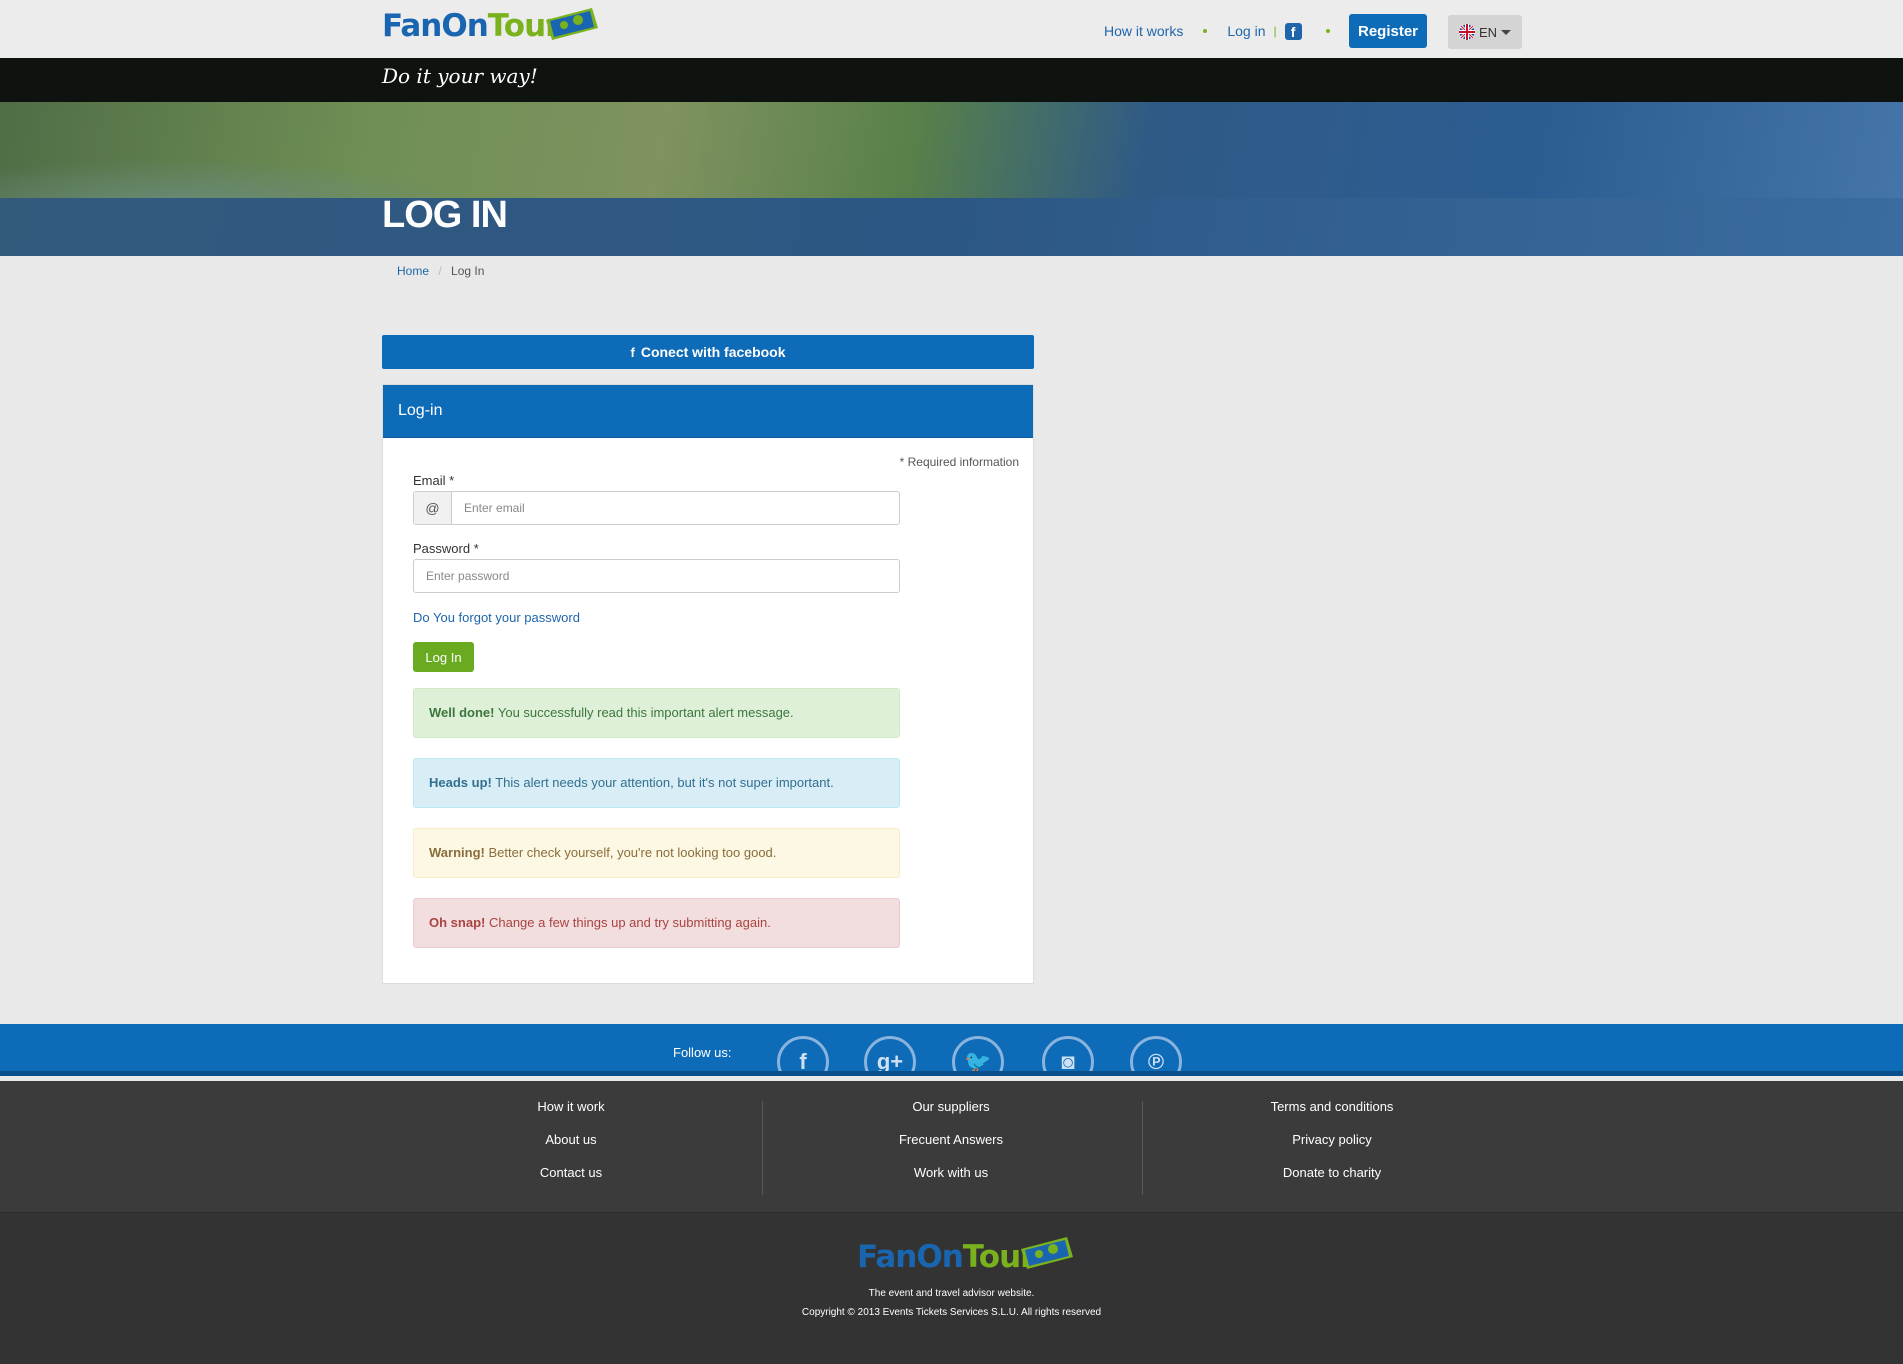 The height and width of the screenshot is (1364, 1903). What do you see at coordinates (457, 922) in the screenshot?
I see `alert-strong: Oh snap!` at bounding box center [457, 922].